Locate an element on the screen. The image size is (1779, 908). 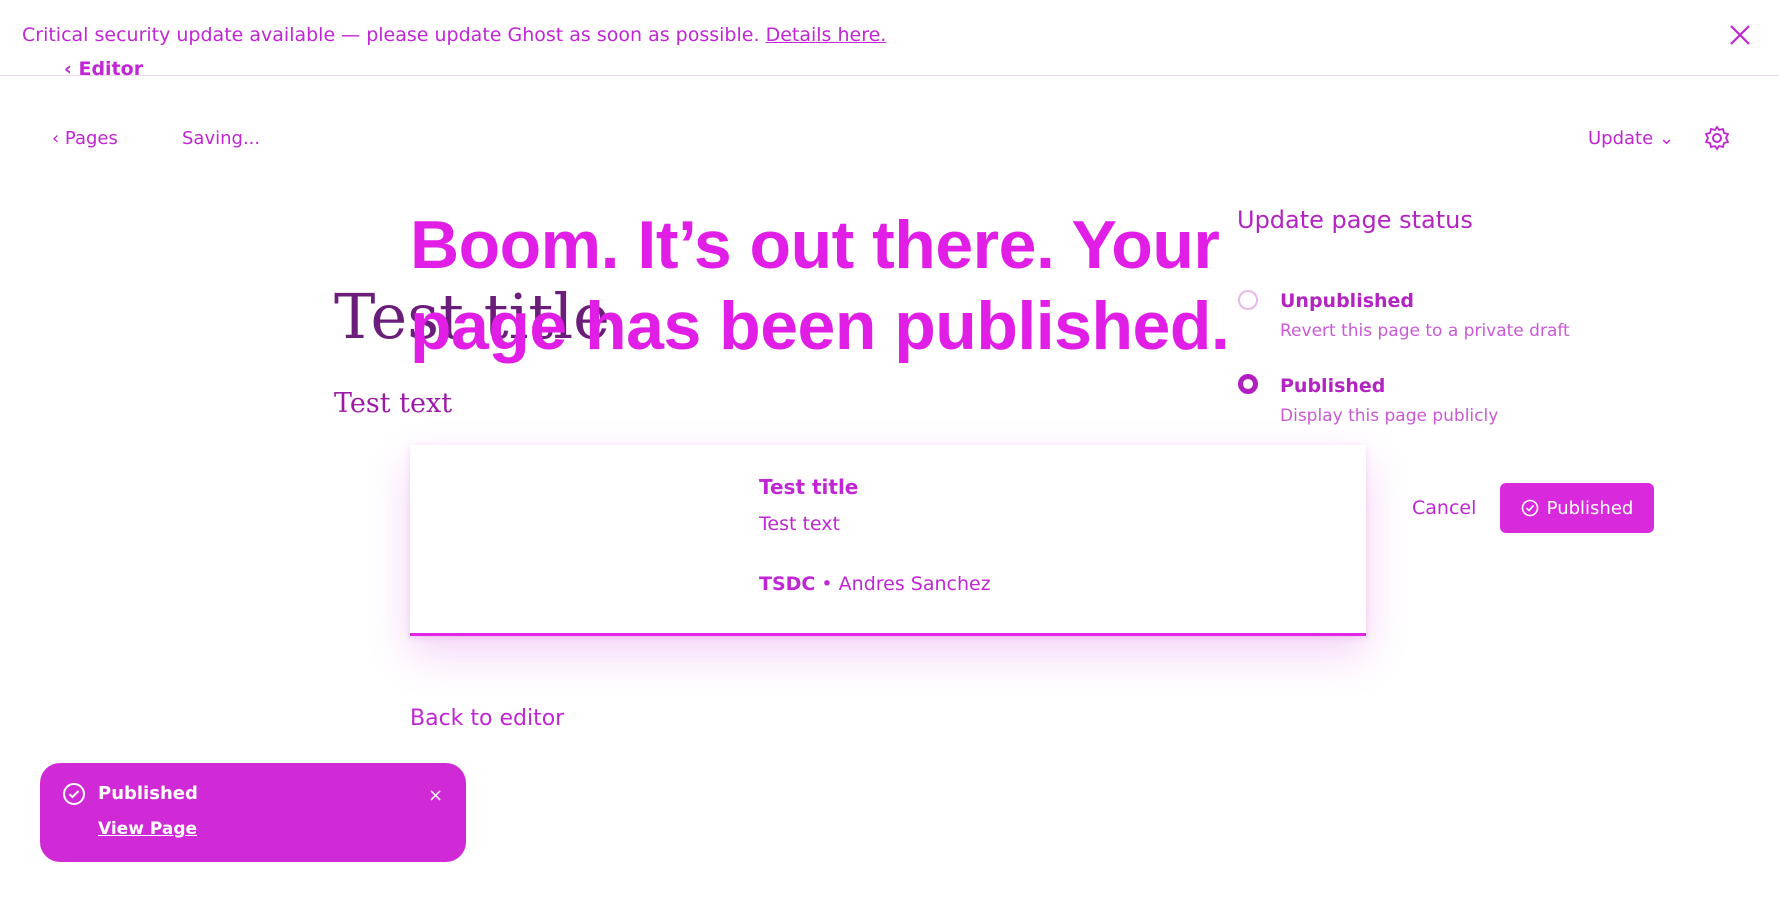
published-button: Published is located at coordinates (1577, 508).